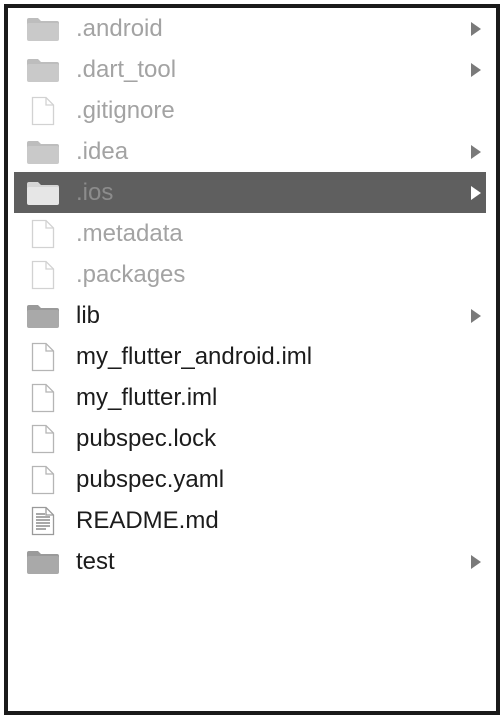 This screenshot has width=504, height=719. I want to click on item-label: test, so click(95, 561).